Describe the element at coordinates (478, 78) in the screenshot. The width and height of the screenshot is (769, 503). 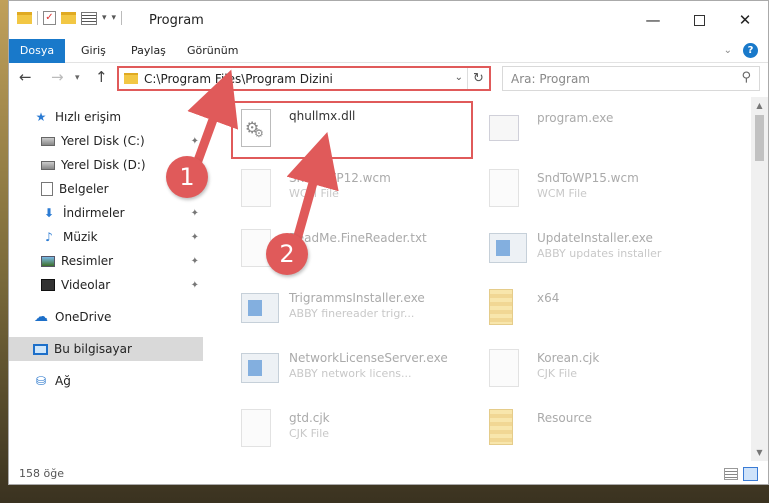
I see `refresh-icon: ↻` at that location.